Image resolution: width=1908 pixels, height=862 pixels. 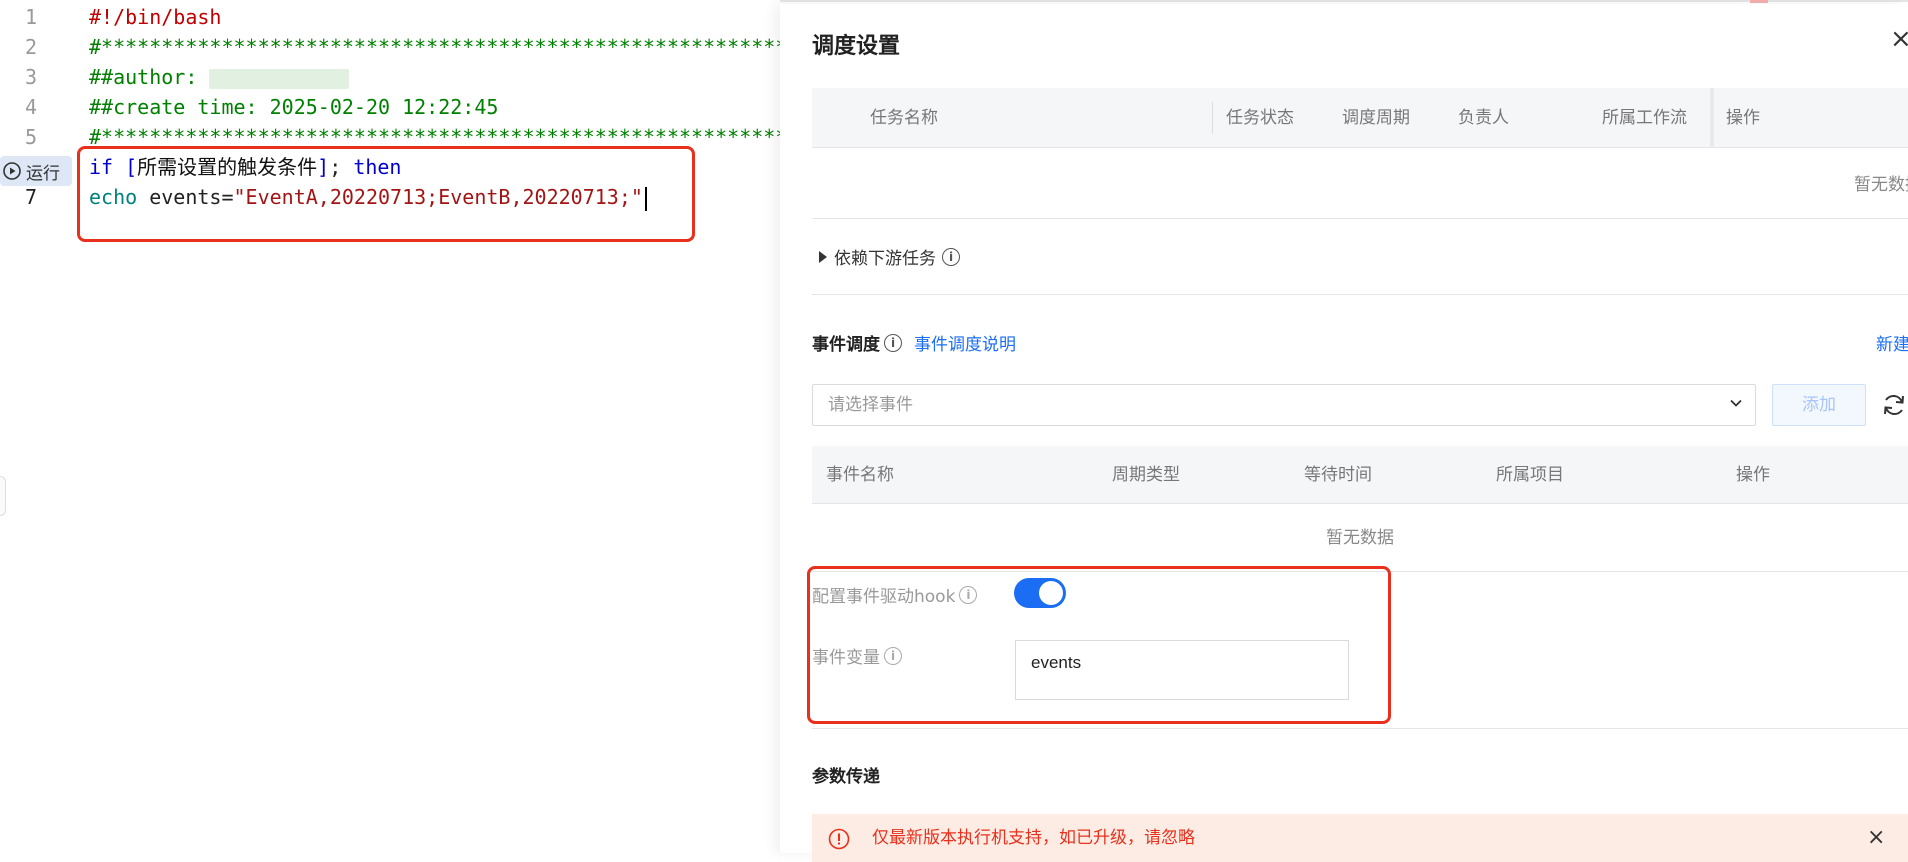 What do you see at coordinates (31, 137) in the screenshot?
I see `line-number: 5` at bounding box center [31, 137].